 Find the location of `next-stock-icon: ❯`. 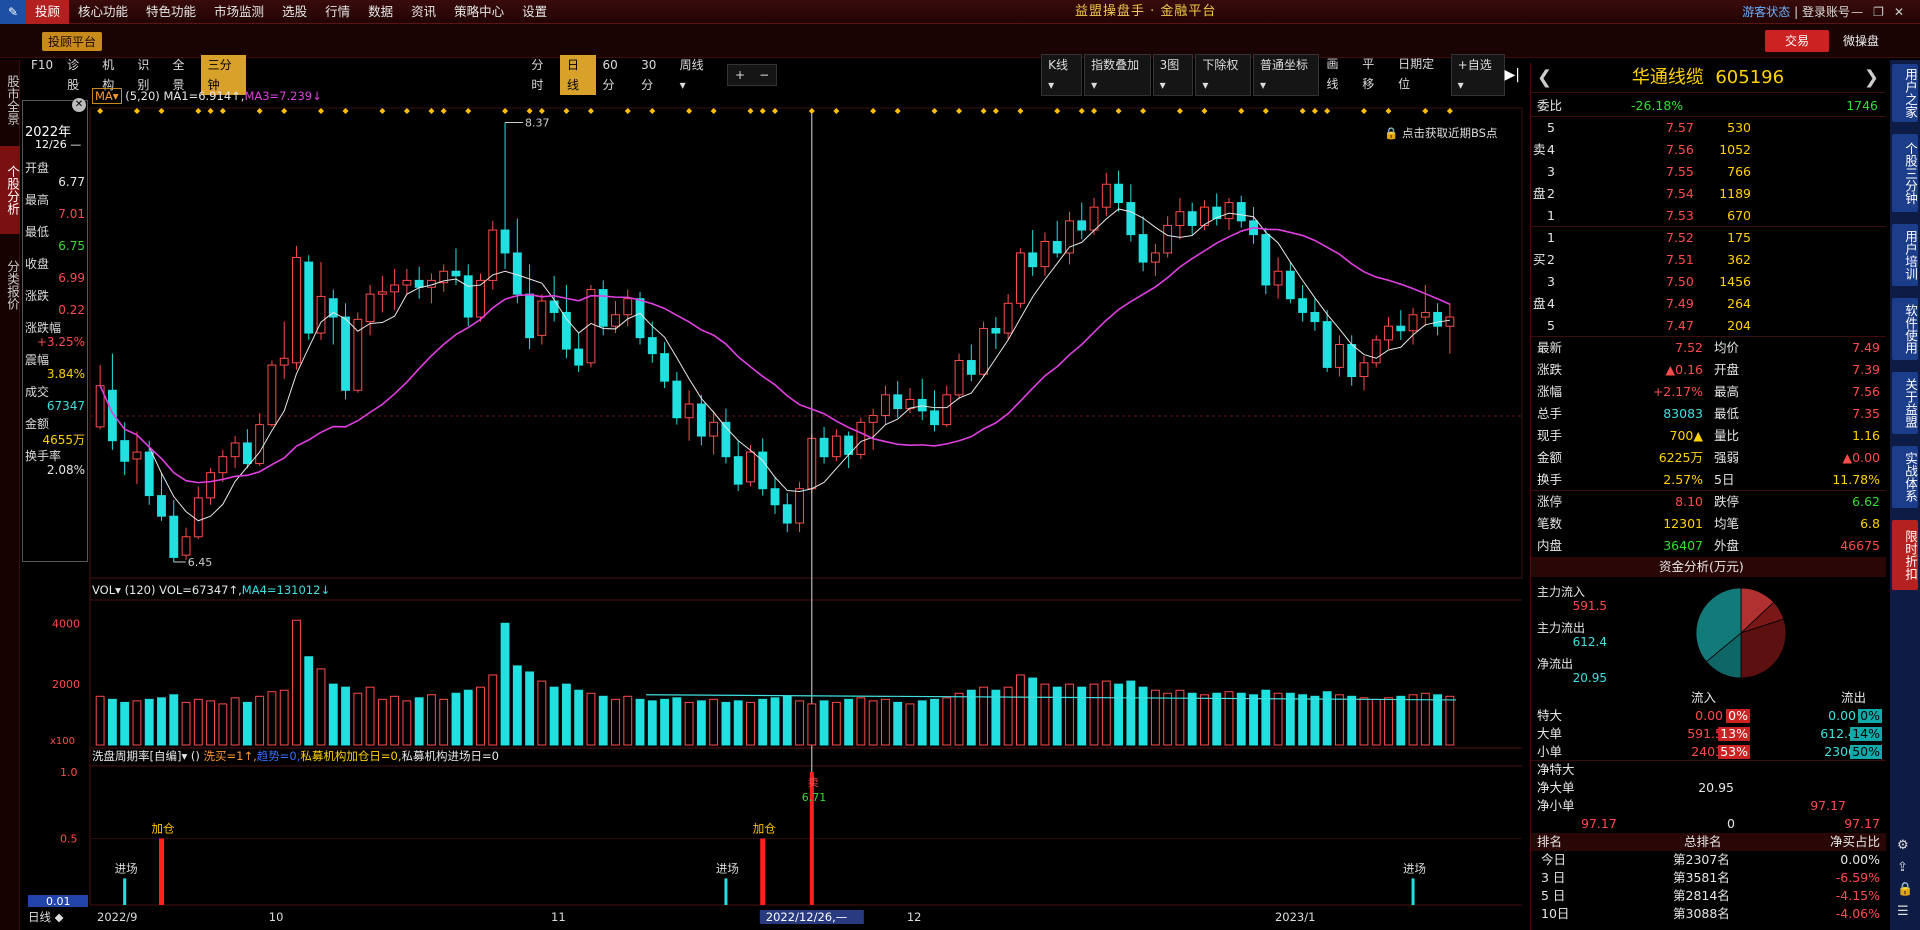

next-stock-icon: ❯ is located at coordinates (1871, 78).